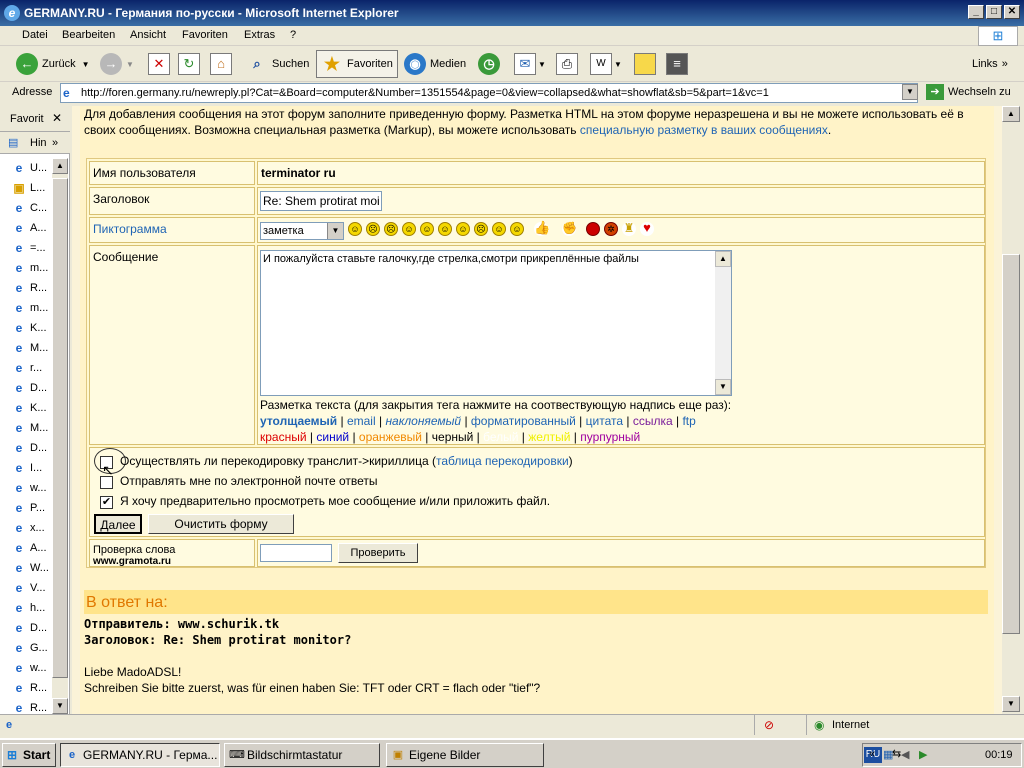  I want to click on tray-media-icon: ▶, so click(923, 754).